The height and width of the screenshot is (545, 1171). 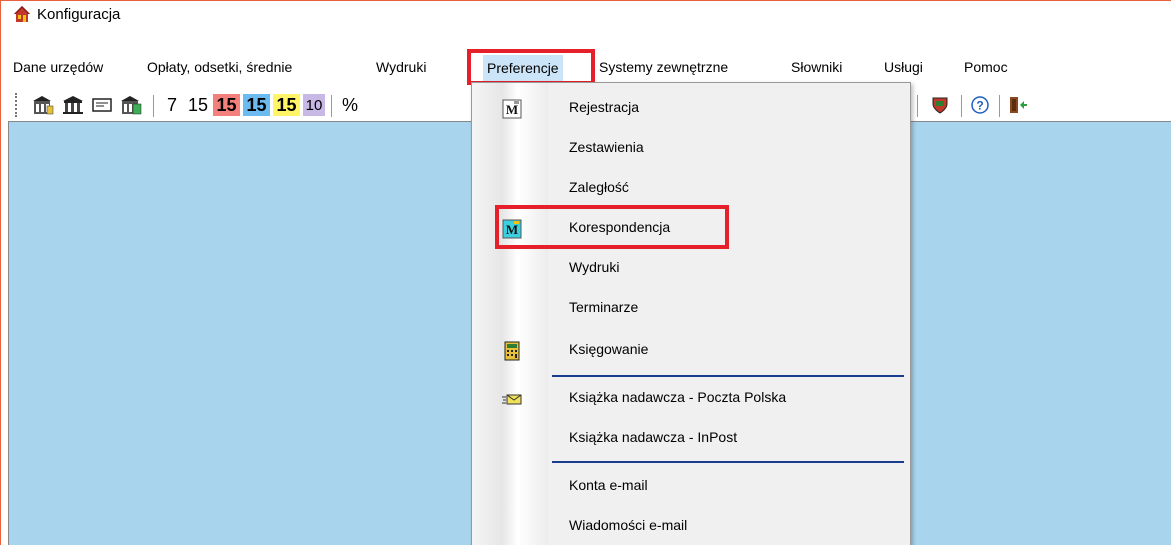 What do you see at coordinates (691, 229) in the screenshot?
I see `menu-item-korespondencja: M Korespondencja` at bounding box center [691, 229].